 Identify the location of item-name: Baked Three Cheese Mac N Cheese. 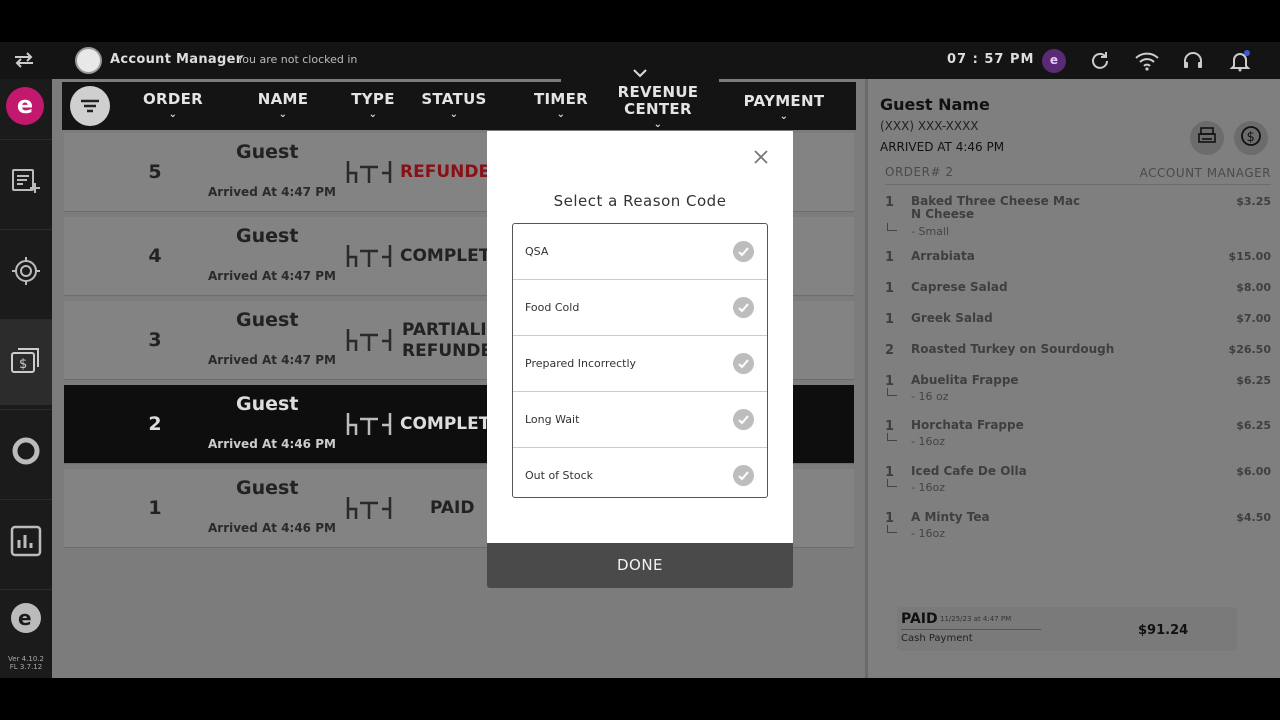
(996, 207).